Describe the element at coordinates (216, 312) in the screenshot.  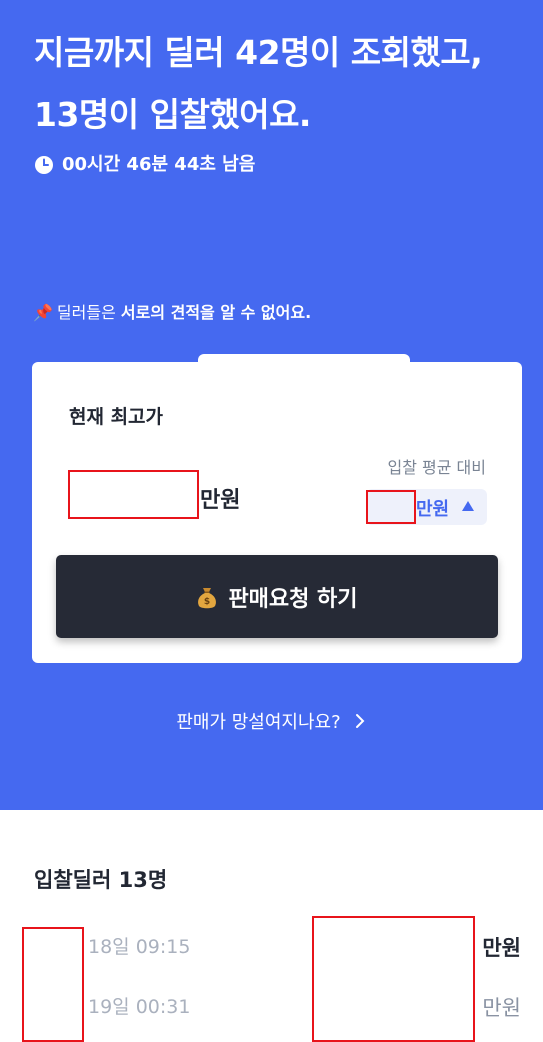
I see `notice-bold: 서로의 견적을 알 수 없어요.` at that location.